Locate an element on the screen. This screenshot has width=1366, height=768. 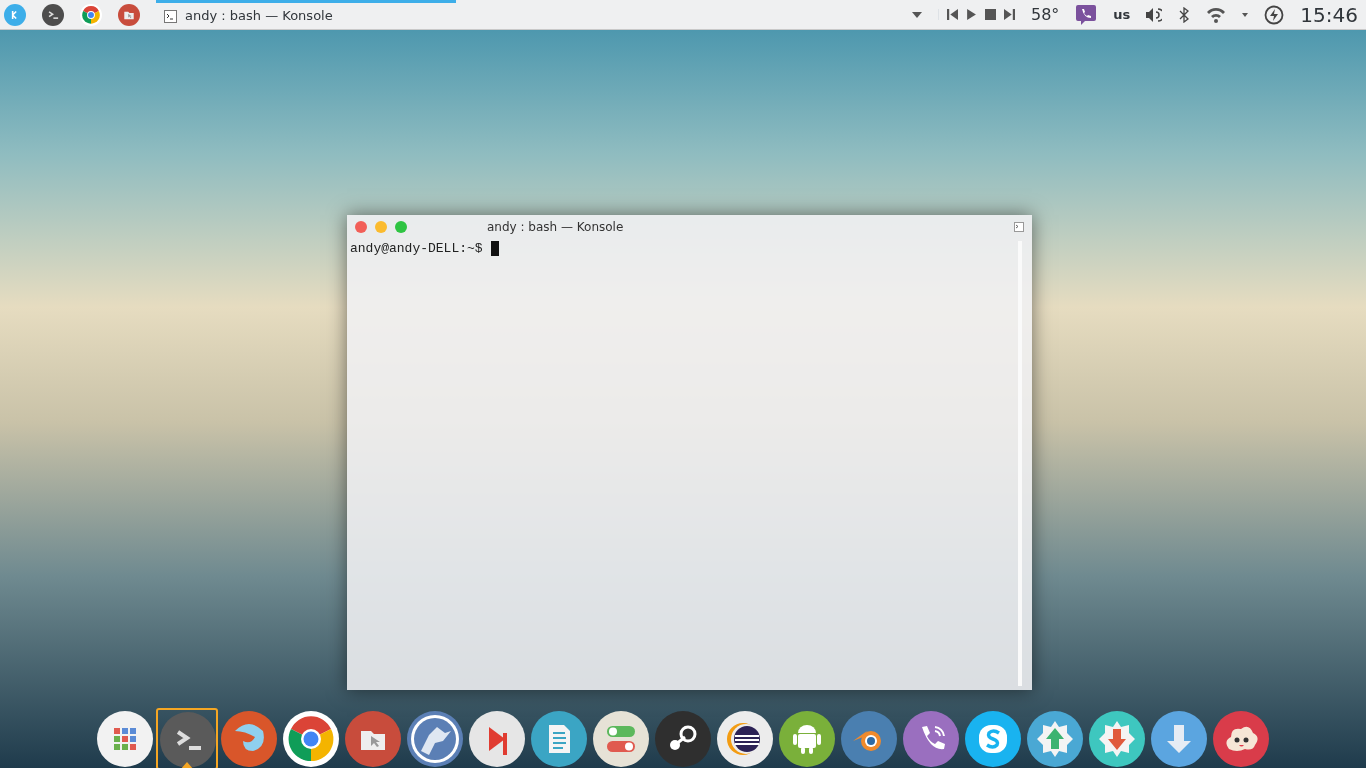
window-title: andy : bash — Konsole is located at coordinates (555, 227).